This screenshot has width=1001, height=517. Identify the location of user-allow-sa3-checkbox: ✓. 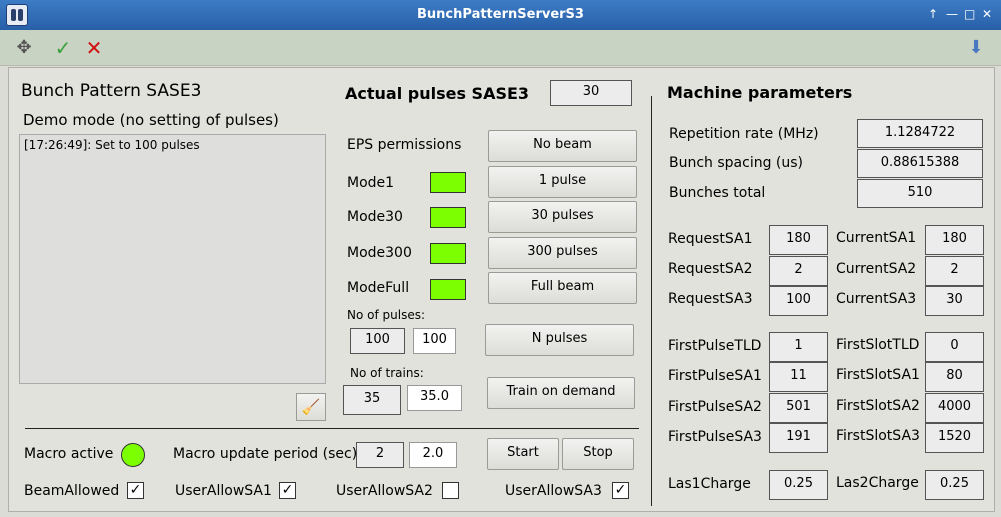
(620, 490).